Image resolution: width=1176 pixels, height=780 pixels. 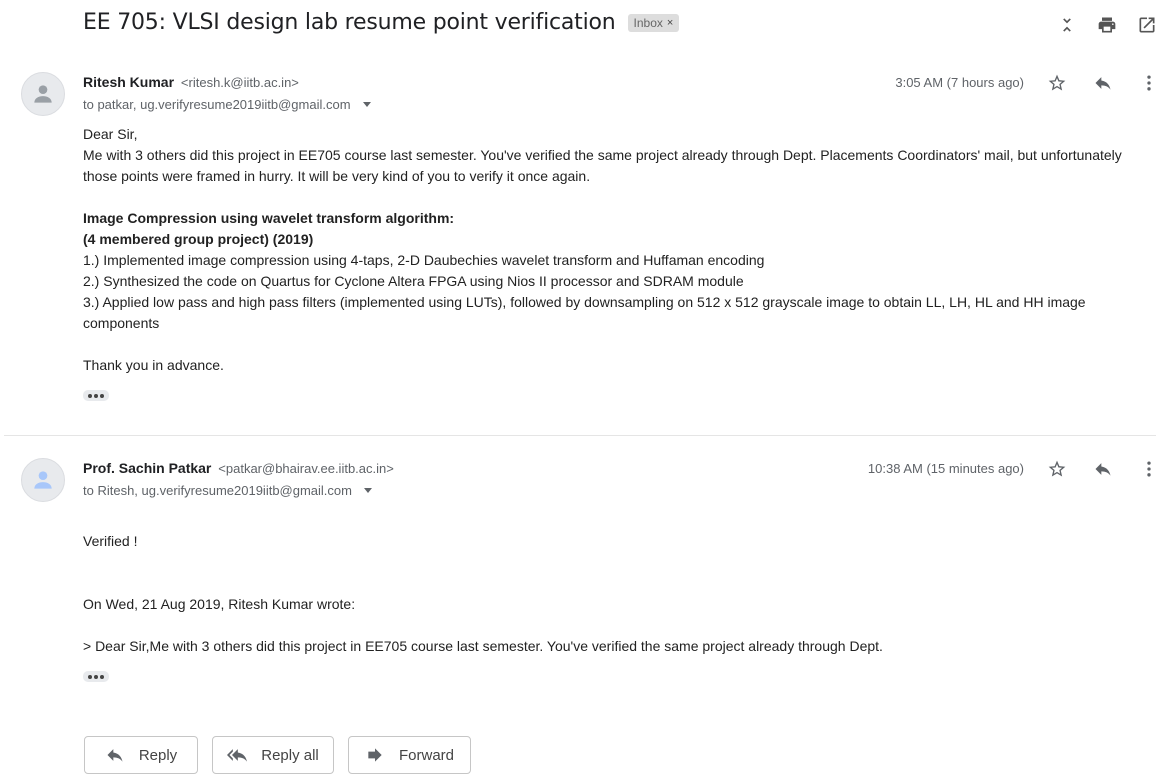 What do you see at coordinates (147, 468) in the screenshot?
I see `sender-name: Prof. Sachin Patkar` at bounding box center [147, 468].